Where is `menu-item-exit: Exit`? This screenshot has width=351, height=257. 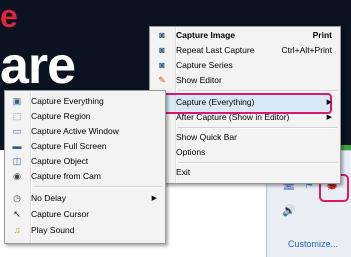 menu-item-exit: Exit is located at coordinates (245, 172).